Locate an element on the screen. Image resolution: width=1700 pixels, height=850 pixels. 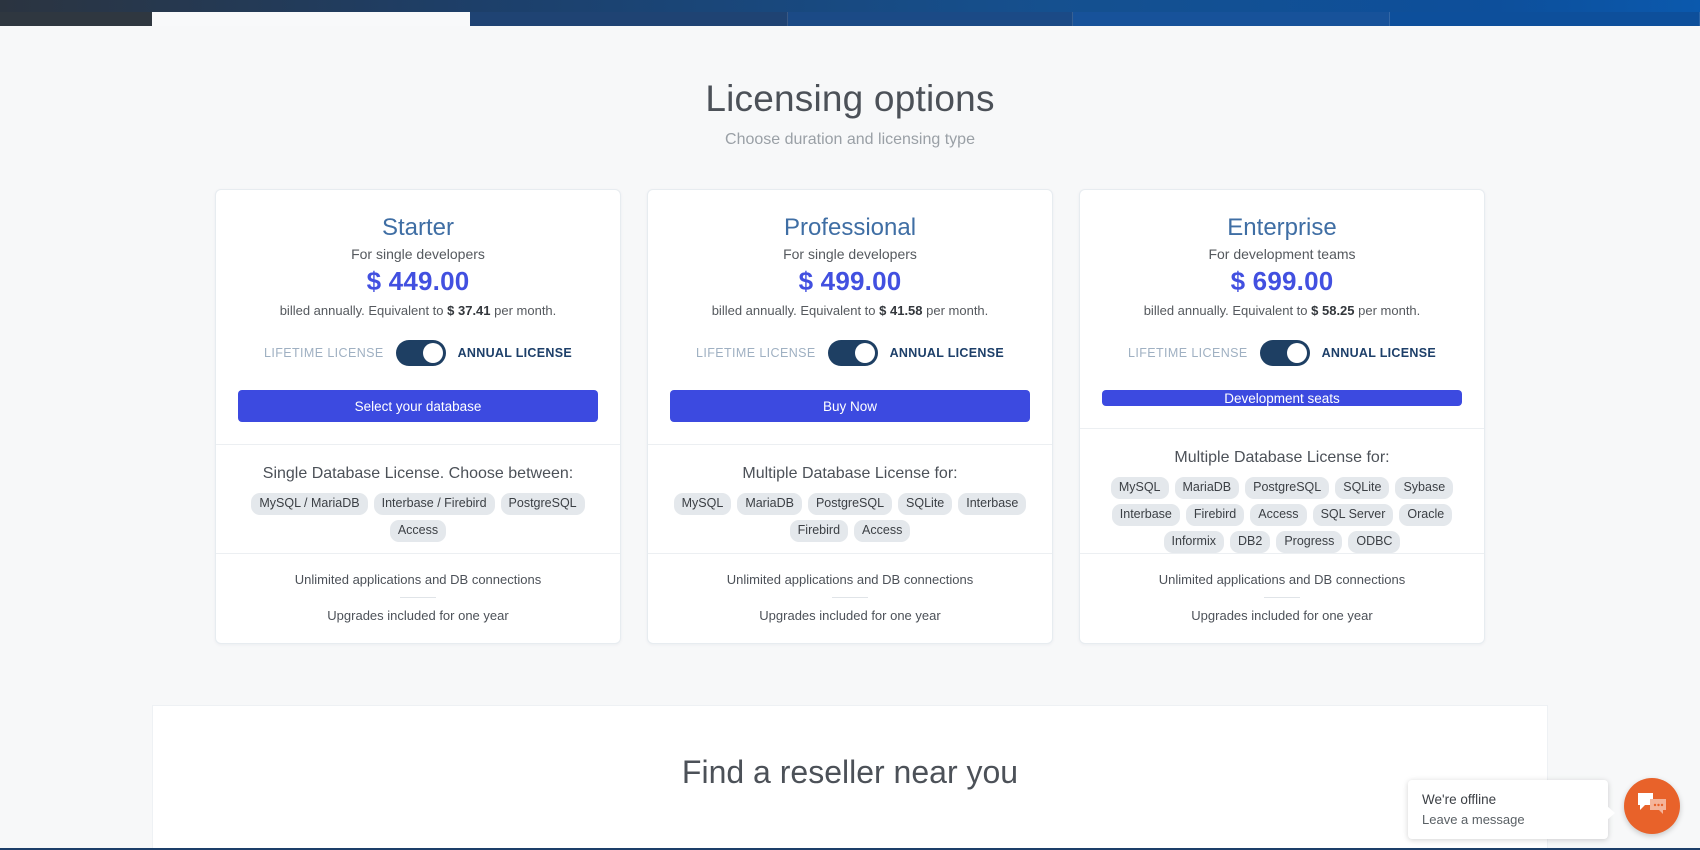
database-tag: ODBC is located at coordinates (1374, 541).